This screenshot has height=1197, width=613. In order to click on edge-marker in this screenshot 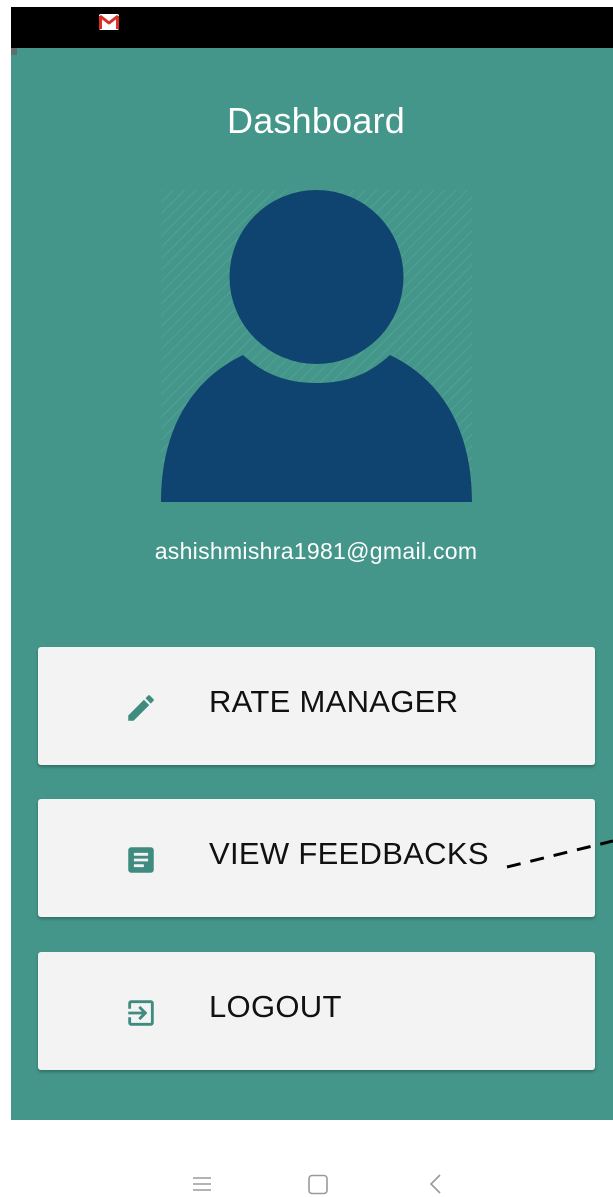, I will do `click(14, 51)`.